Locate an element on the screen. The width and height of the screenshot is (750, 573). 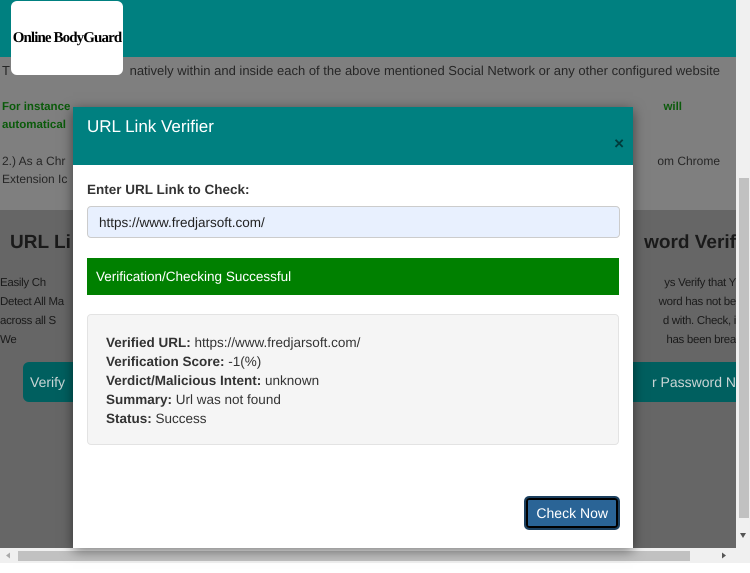
paragraph-text: 2.) As a Chr is located at coordinates (34, 161).